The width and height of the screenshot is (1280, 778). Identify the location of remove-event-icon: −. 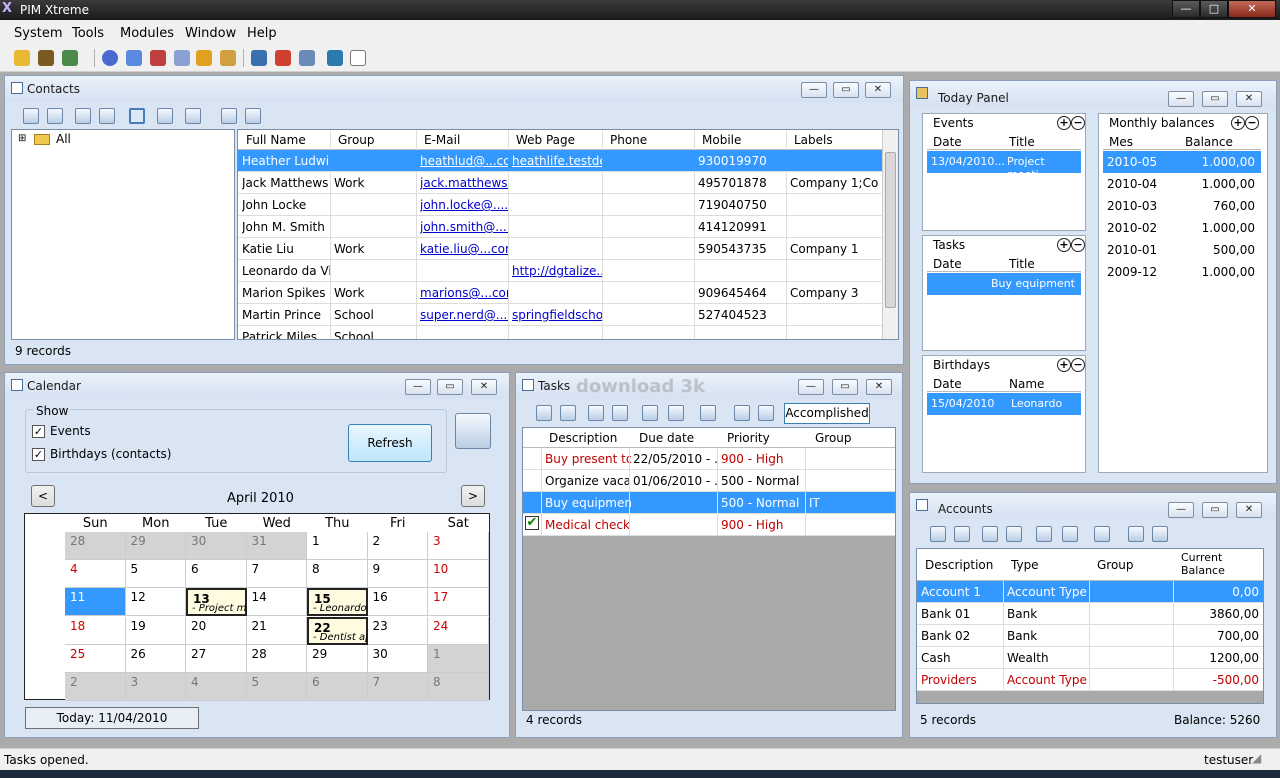
(1078, 123).